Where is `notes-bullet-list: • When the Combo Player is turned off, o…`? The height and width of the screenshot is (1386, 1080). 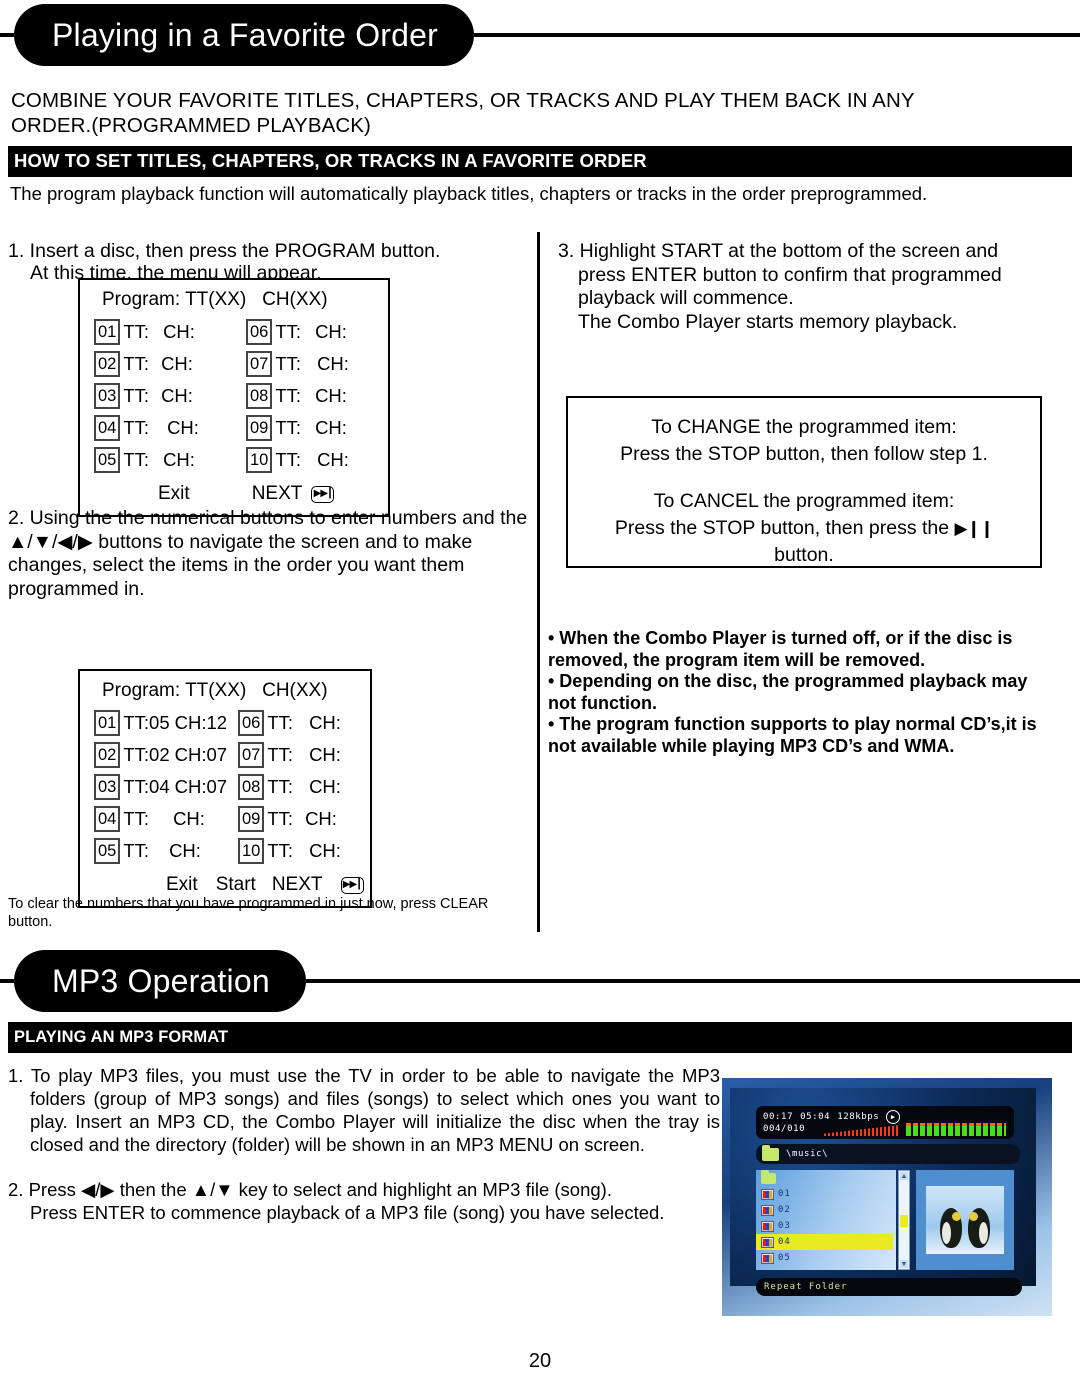
notes-bullet-list: • When the Combo Player is turned off, o… is located at coordinates (803, 692).